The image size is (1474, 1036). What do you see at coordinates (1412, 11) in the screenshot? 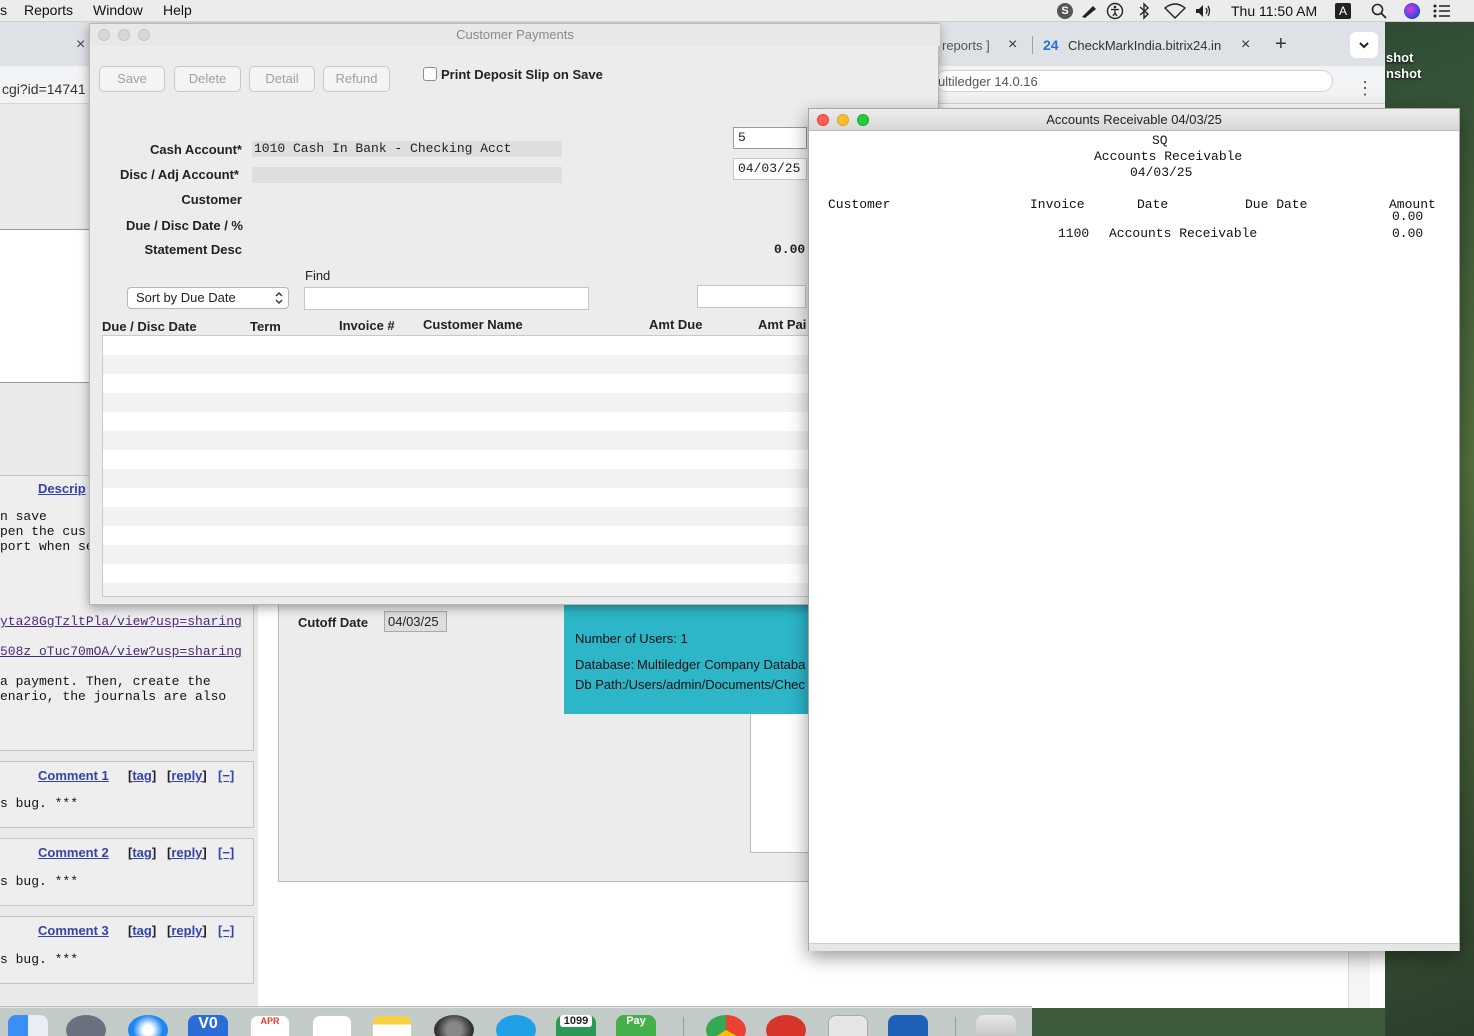
I see `siri-icon` at bounding box center [1412, 11].